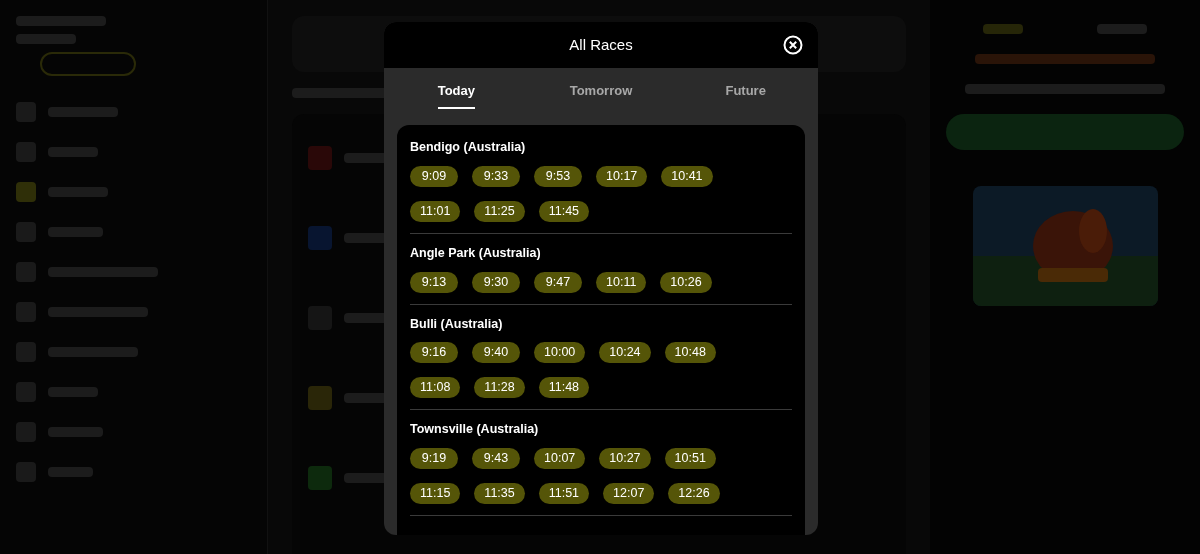 This screenshot has width=1200, height=554. Describe the element at coordinates (560, 353) in the screenshot. I see `race-time-chip: 10:00` at that location.